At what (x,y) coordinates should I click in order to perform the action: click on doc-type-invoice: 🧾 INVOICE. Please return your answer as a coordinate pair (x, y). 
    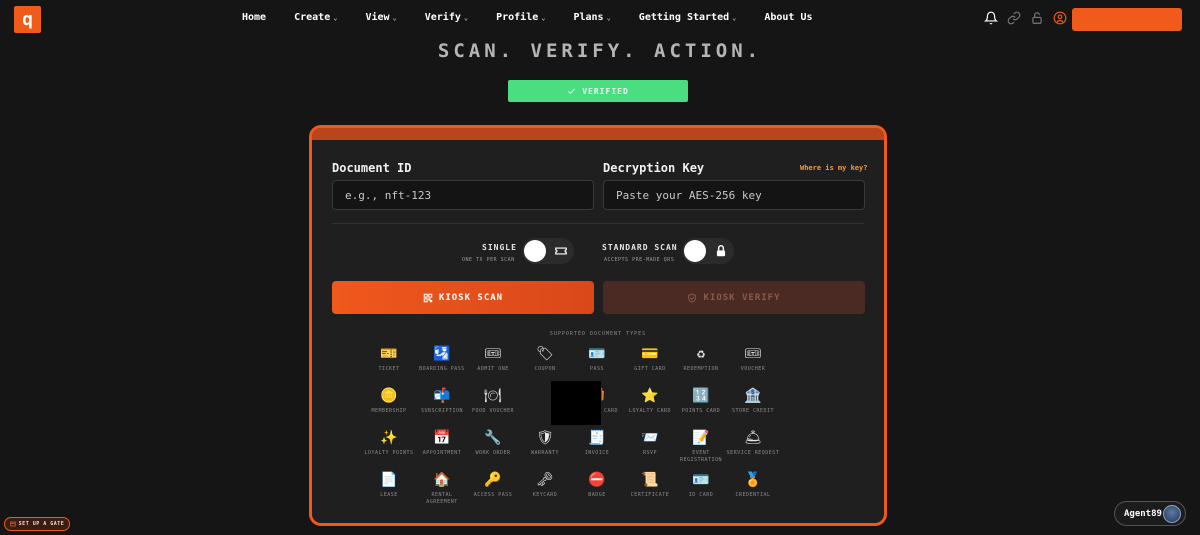
    Looking at the image, I should click on (597, 443).